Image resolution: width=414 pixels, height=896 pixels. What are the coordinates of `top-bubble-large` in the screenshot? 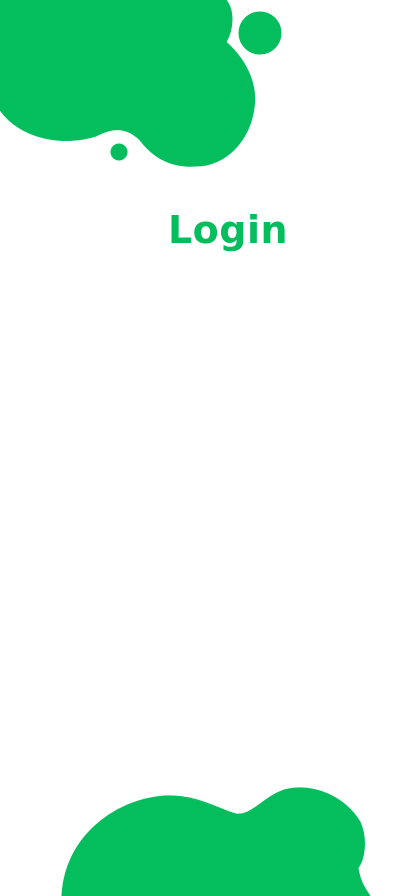 It's located at (260, 33).